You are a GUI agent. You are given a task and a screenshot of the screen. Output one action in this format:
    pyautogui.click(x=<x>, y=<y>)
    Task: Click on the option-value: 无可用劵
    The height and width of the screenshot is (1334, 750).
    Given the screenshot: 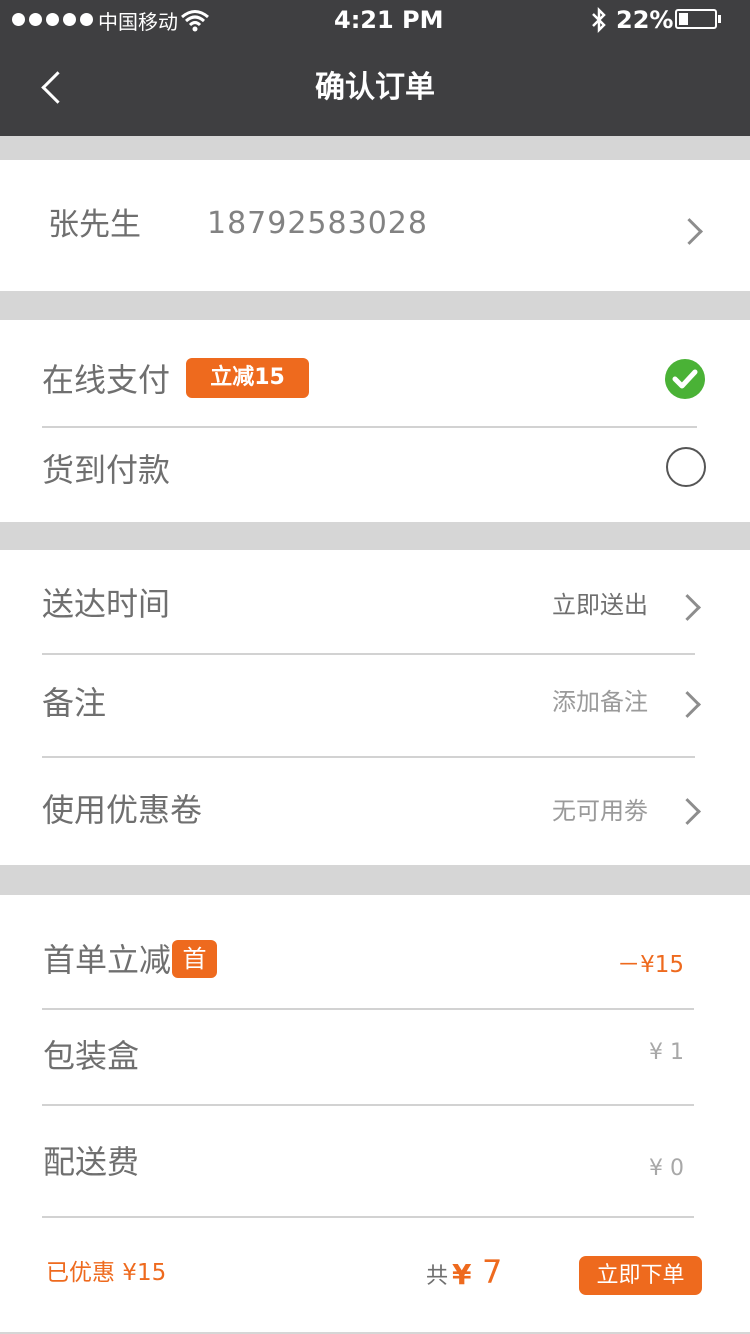 What is the action you would take?
    pyautogui.click(x=600, y=811)
    